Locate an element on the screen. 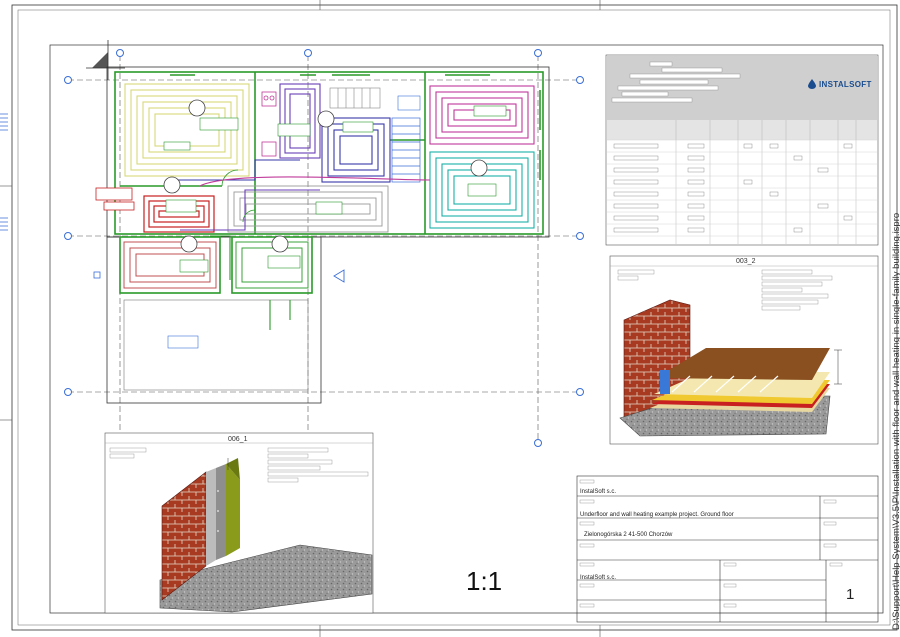  title-block-company-top: InstalSoft s.c. is located at coordinates (598, 492).